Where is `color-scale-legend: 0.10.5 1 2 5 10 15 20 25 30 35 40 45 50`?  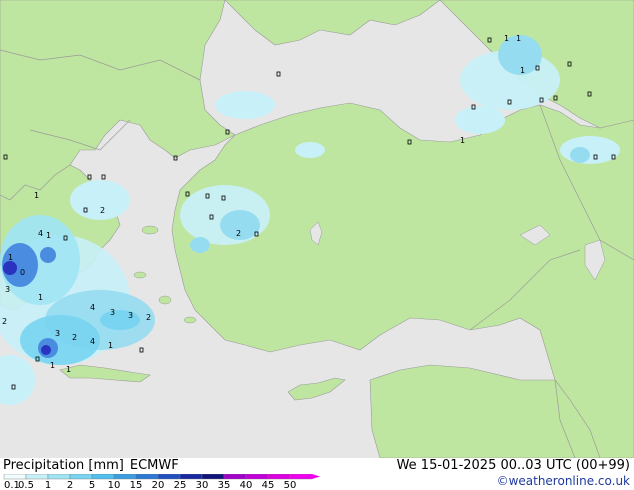
color-scale-legend: 0.10.5 1 2 5 10 15 20 25 30 35 40 45 50 is located at coordinates (161, 482).